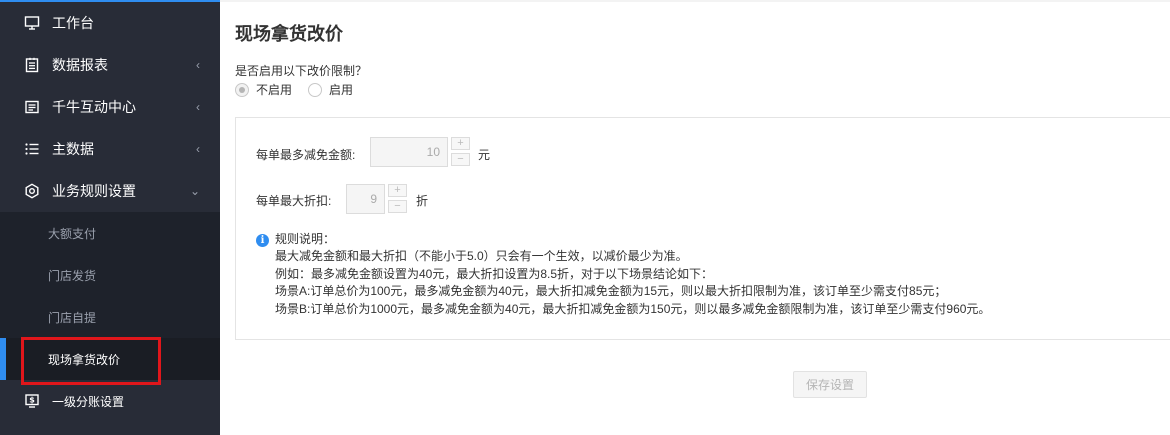 The width and height of the screenshot is (1170, 435). Describe the element at coordinates (397, 190) in the screenshot. I see `max-discount-rate-increment: +` at that location.